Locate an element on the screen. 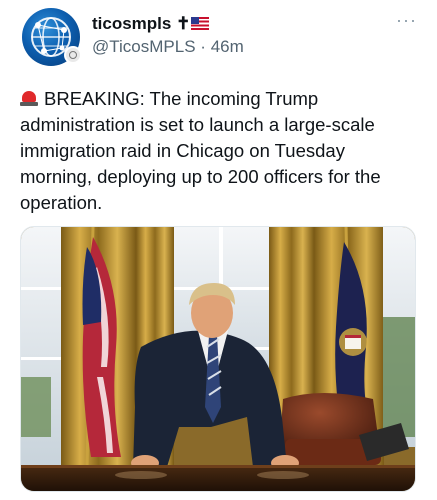 The width and height of the screenshot is (437, 500). breaking-label: BREAKING: is located at coordinates (94, 98).